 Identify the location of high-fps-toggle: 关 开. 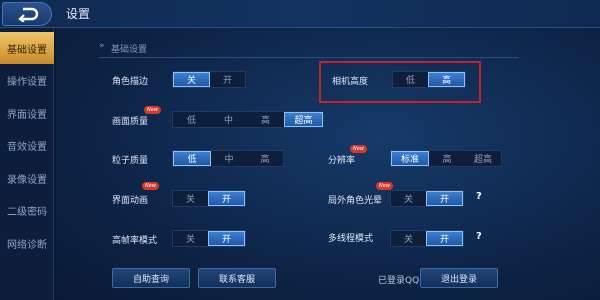
(209, 238).